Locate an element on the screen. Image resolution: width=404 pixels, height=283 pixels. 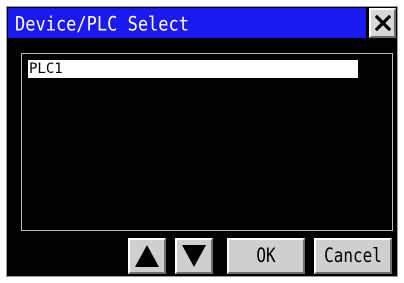
title-bar: Device/PLC Select is located at coordinates (187, 23).